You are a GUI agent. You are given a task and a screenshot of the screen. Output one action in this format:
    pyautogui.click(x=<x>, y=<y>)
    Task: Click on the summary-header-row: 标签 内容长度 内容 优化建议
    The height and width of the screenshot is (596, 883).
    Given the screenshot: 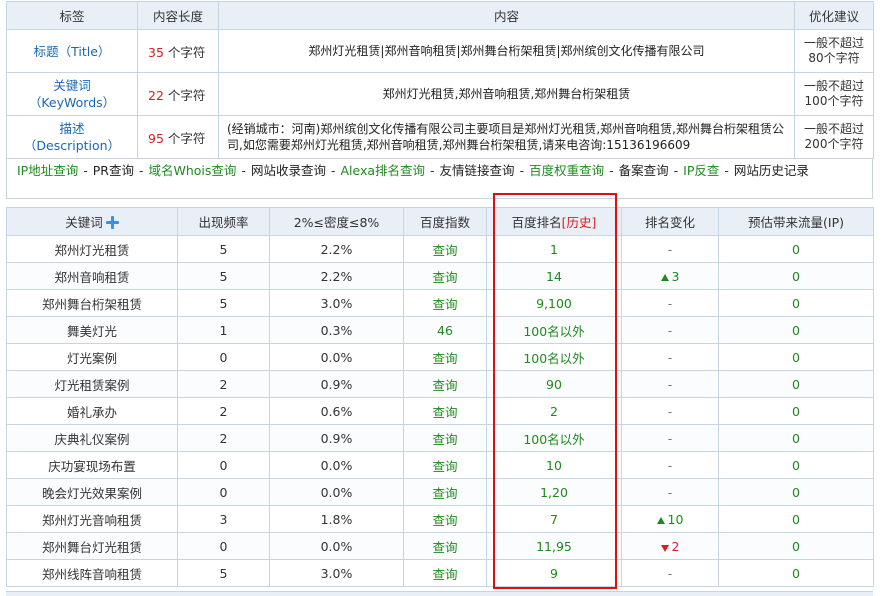 What is the action you would take?
    pyautogui.click(x=440, y=15)
    